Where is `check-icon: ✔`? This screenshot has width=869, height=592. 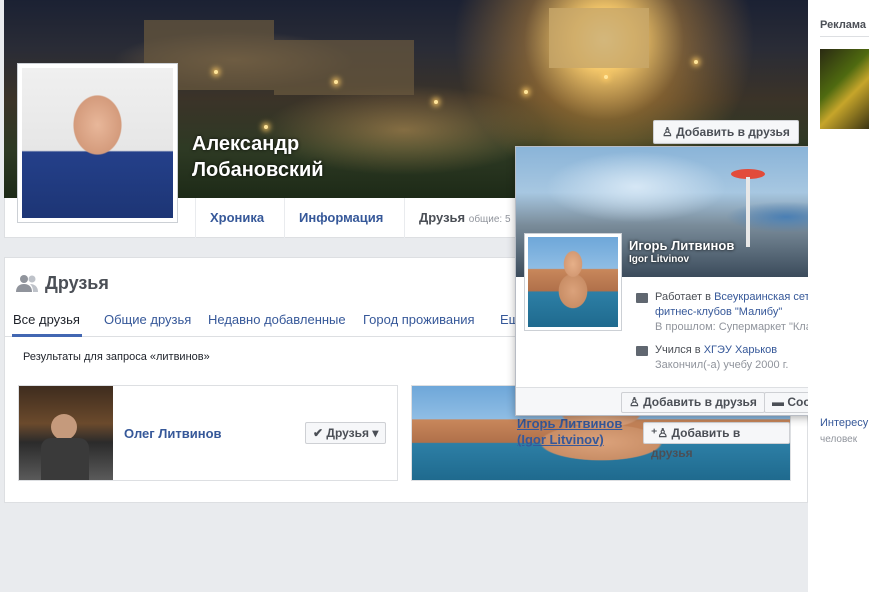
check-icon: ✔ is located at coordinates (318, 433).